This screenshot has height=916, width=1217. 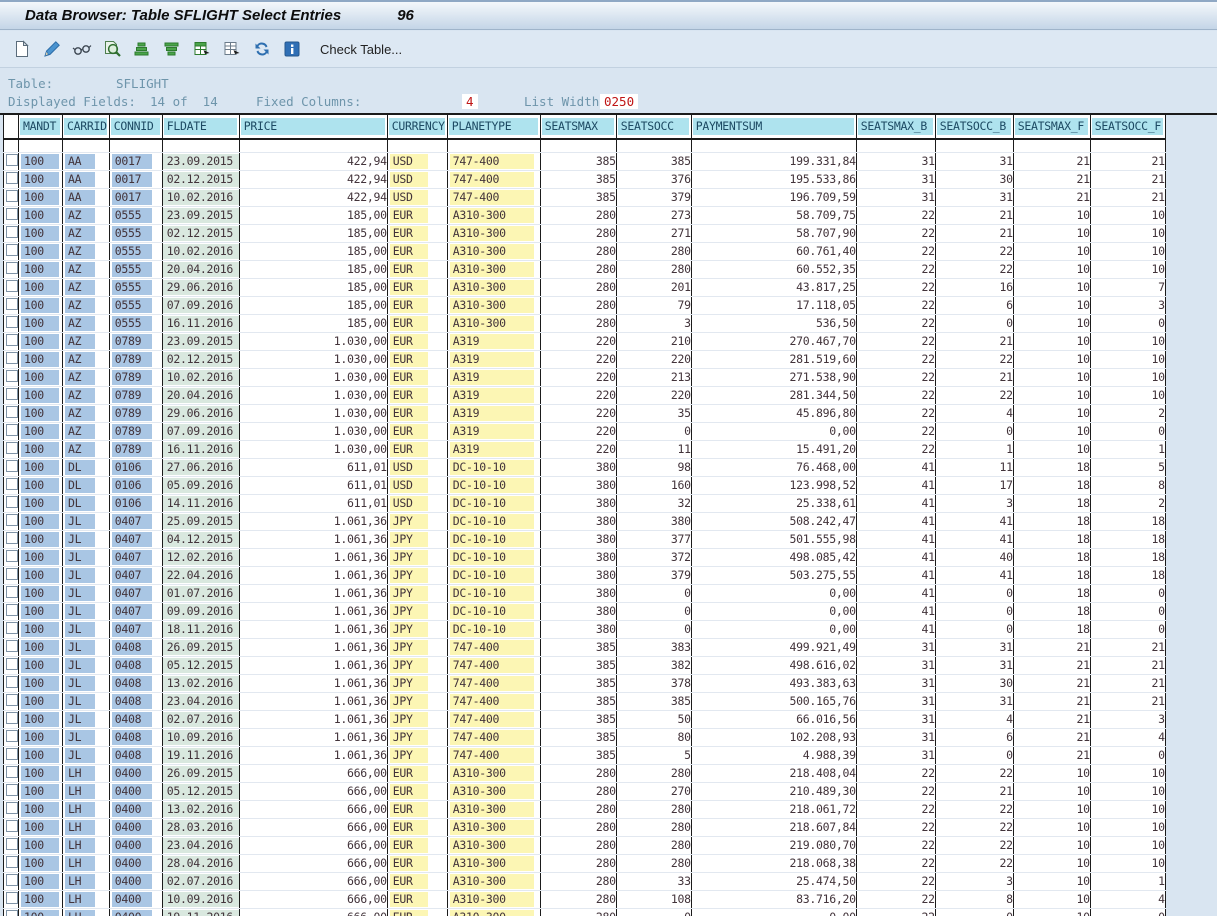 What do you see at coordinates (135, 251) in the screenshot?
I see `cell-connid: 0555` at bounding box center [135, 251].